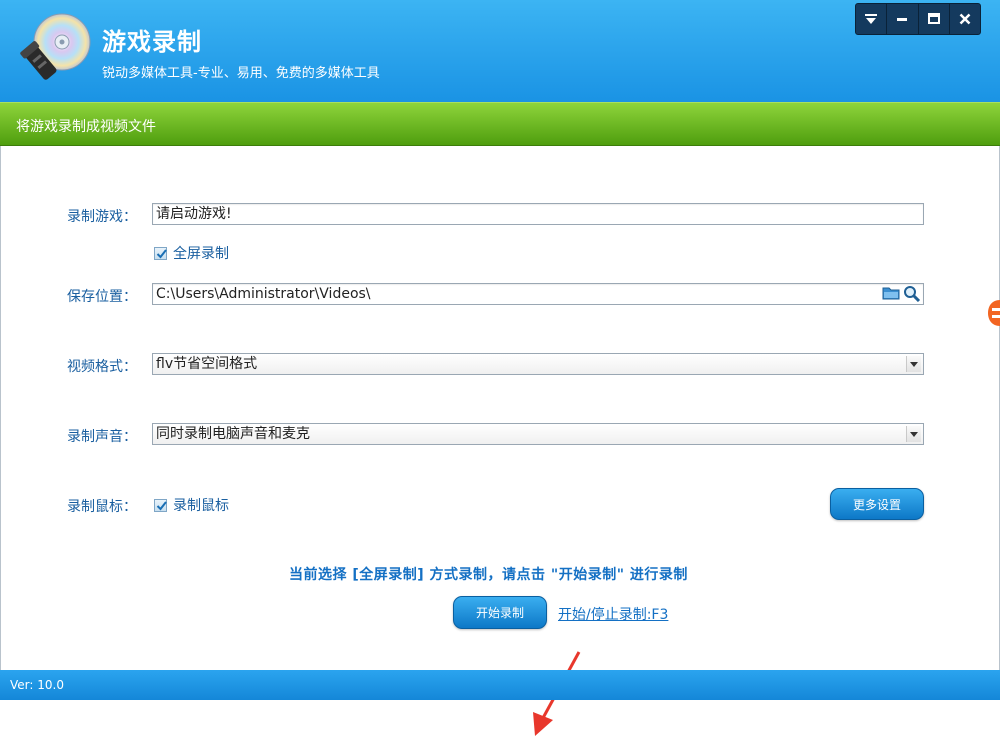 This screenshot has height=740, width=1000. I want to click on version-label: Ver: 10.0, so click(37, 685).